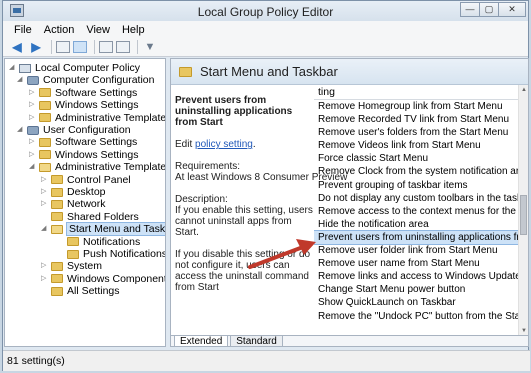 This screenshot has width=531, height=373. I want to click on back-arrow-icon: ◀, so click(17, 47).